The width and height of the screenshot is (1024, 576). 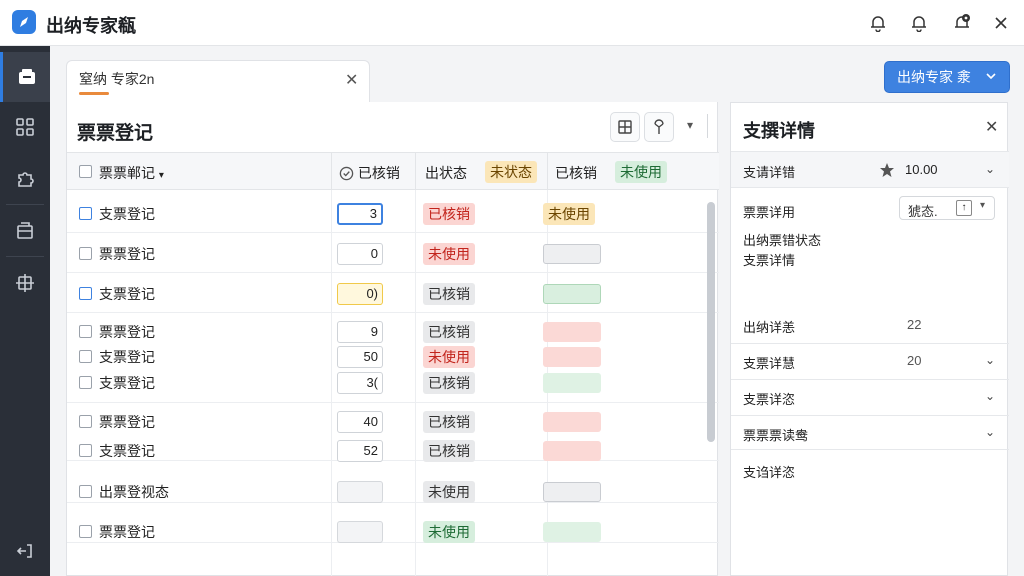 I want to click on row-number-field: 3, so click(x=360, y=214).